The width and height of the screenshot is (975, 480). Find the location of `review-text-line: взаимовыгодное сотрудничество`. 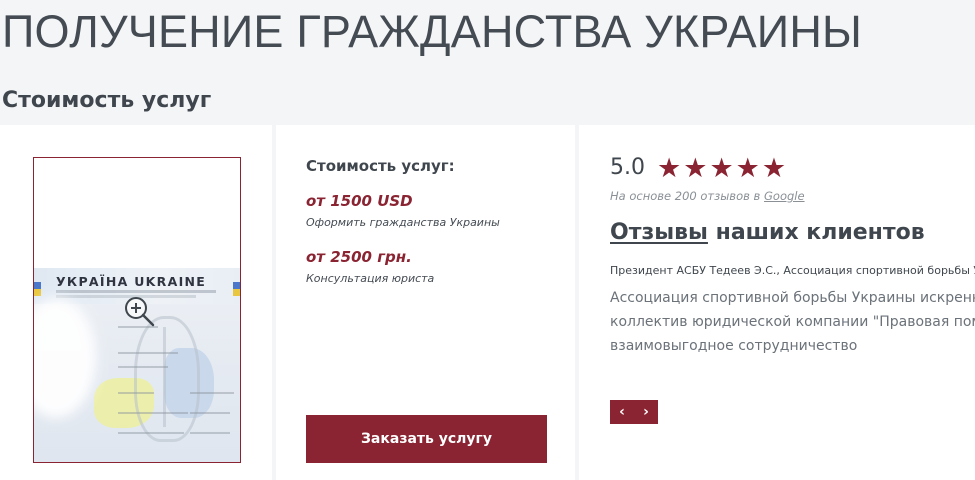

review-text-line: взаимовыгодное сотрудничество is located at coordinates (734, 346).